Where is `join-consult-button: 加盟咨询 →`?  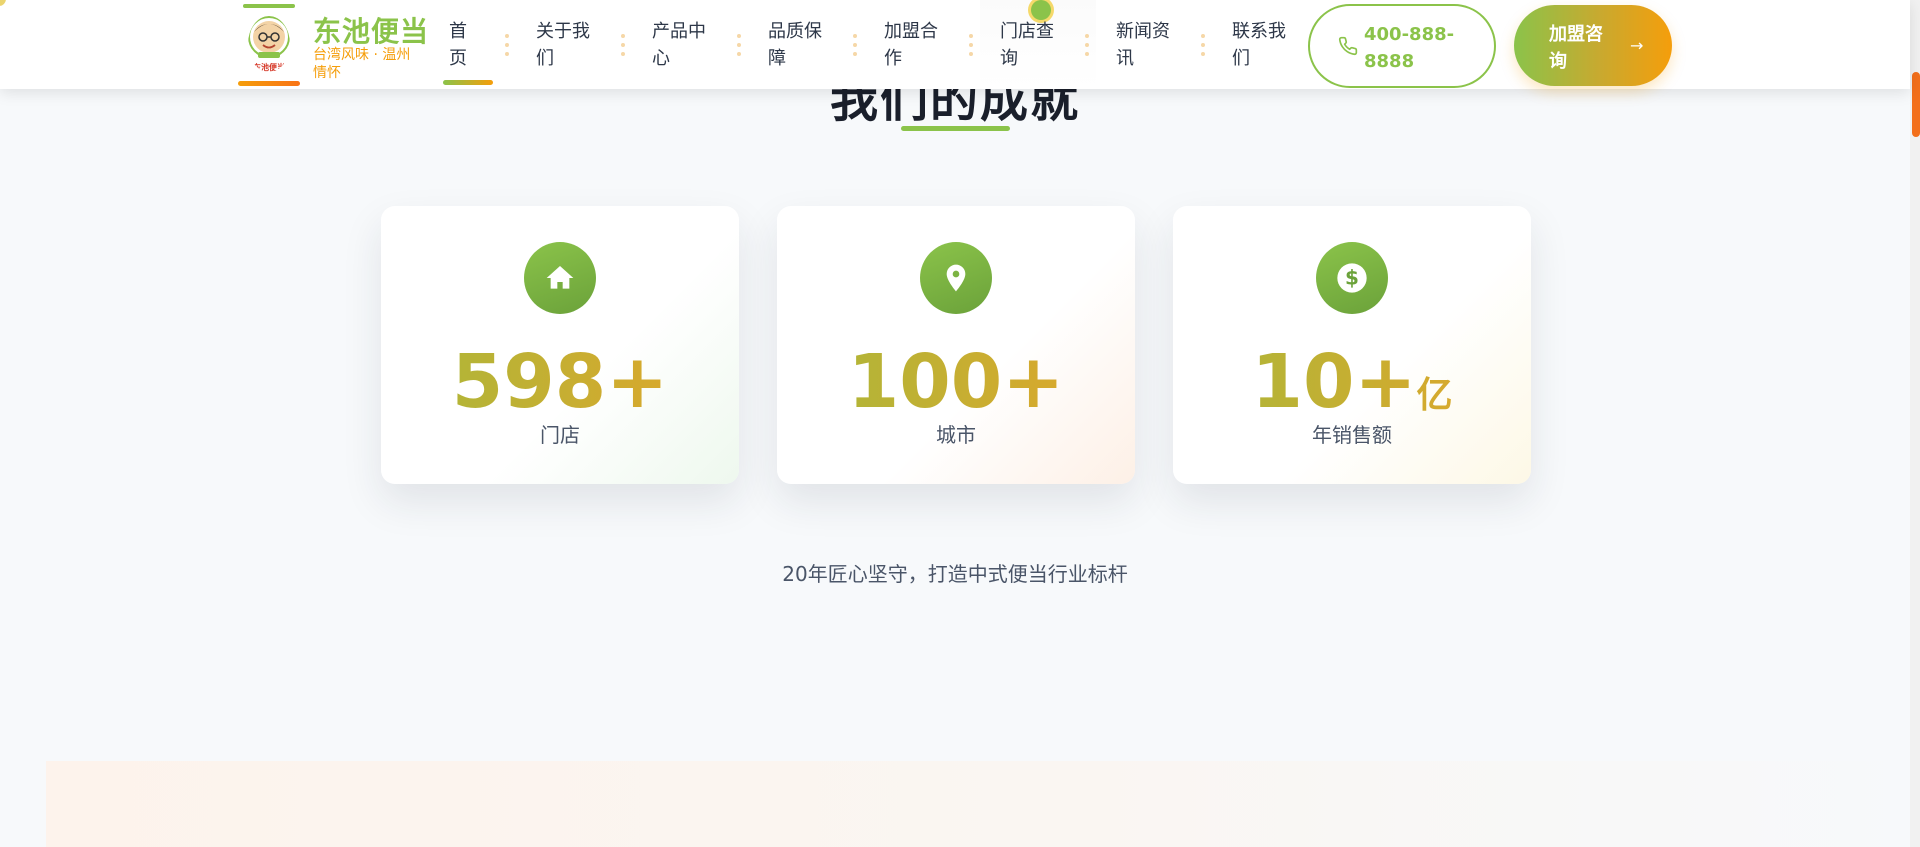
join-consult-button: 加盟咨询 → is located at coordinates (1593, 45).